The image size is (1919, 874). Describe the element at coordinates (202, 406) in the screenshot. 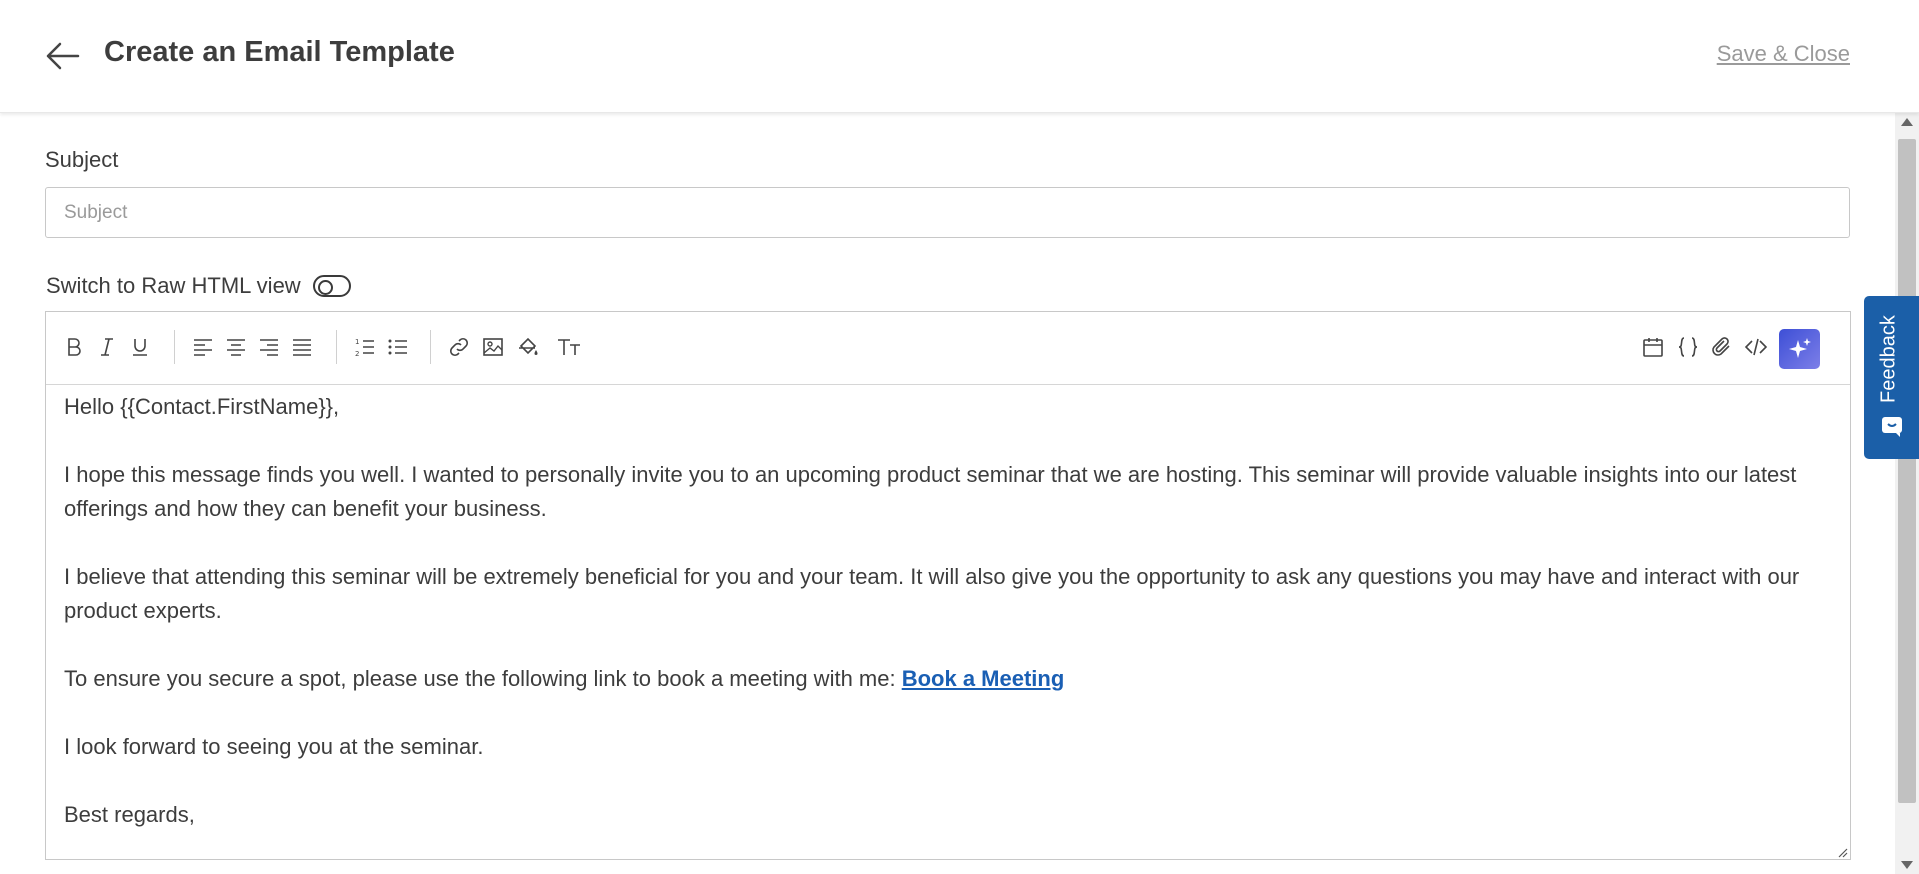

I see `greeting-text: Hello {{Contact.FirstName}},` at that location.